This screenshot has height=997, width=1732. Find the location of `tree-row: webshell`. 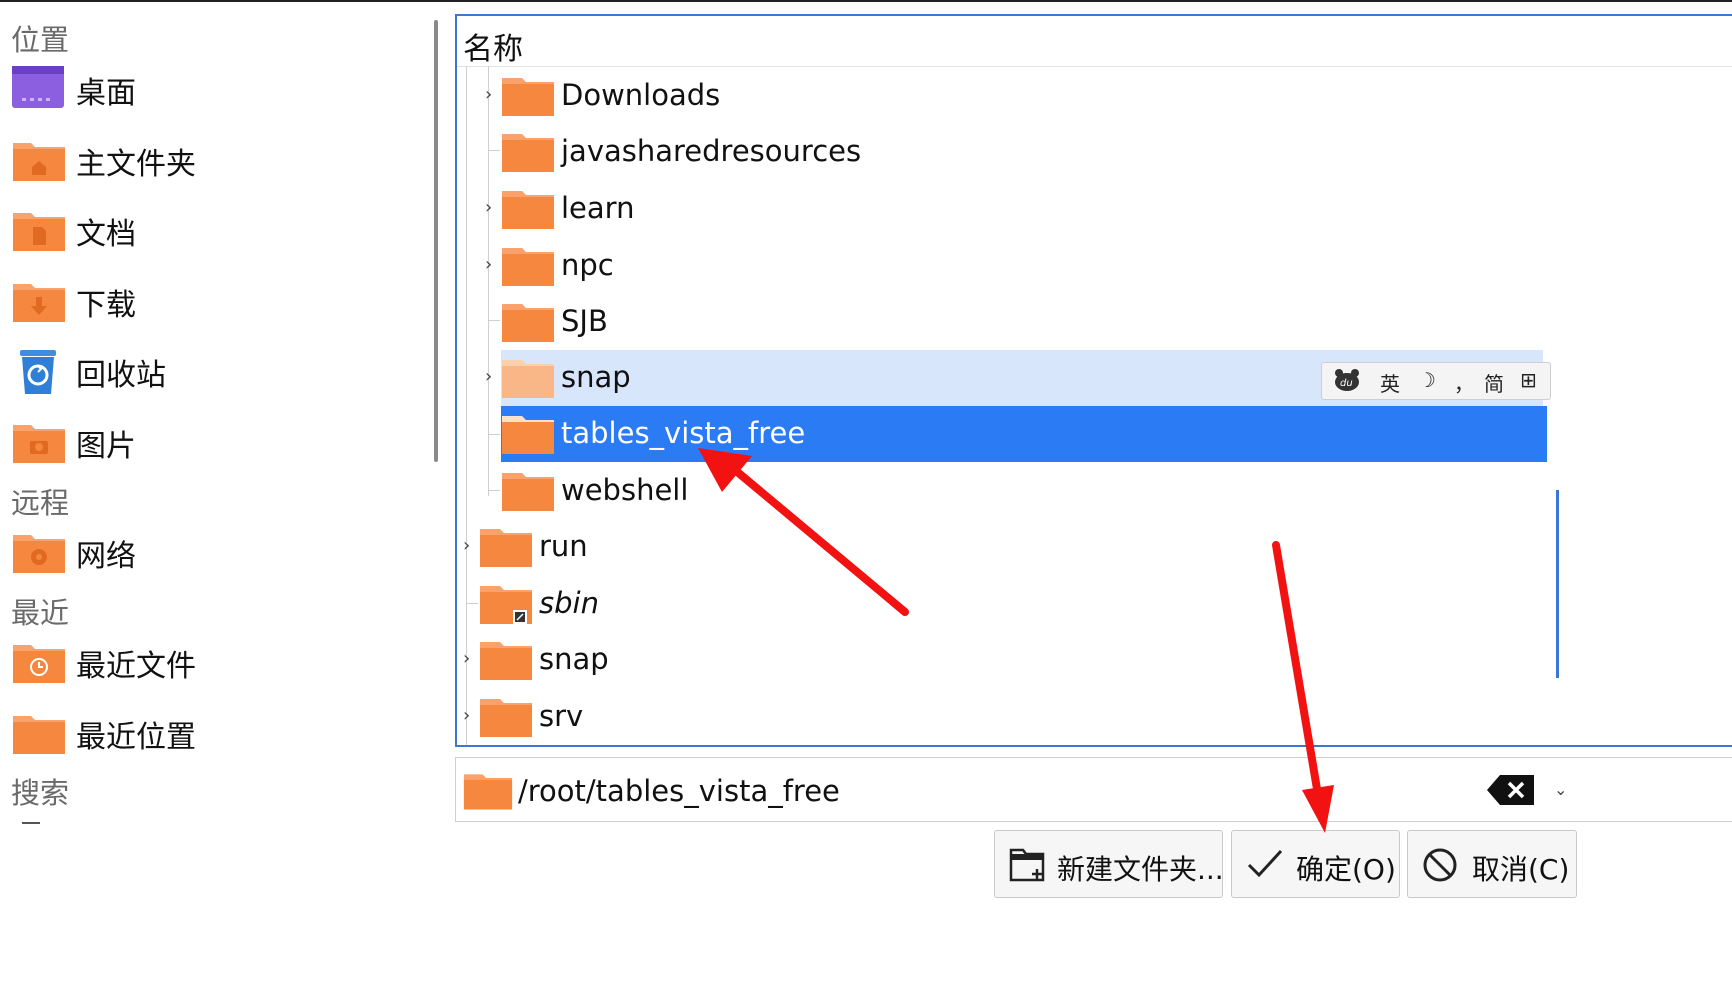

tree-row: webshell is located at coordinates (1105, 491).